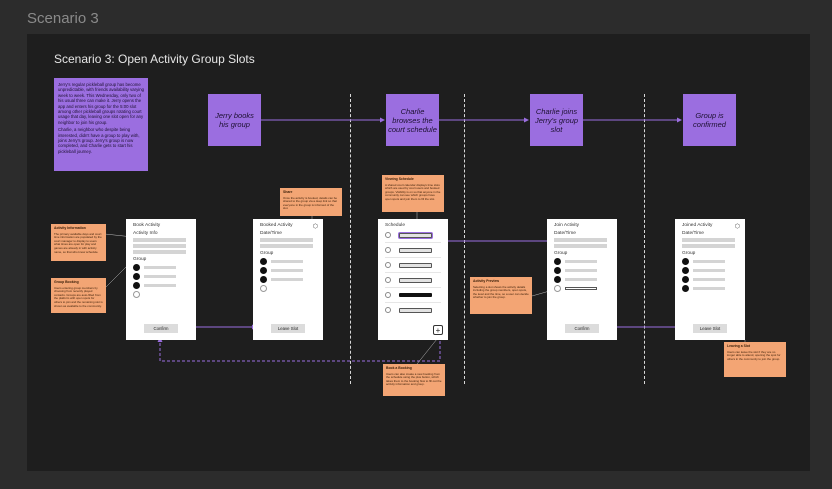  I want to click on screen-title: Book Activity, so click(147, 225).